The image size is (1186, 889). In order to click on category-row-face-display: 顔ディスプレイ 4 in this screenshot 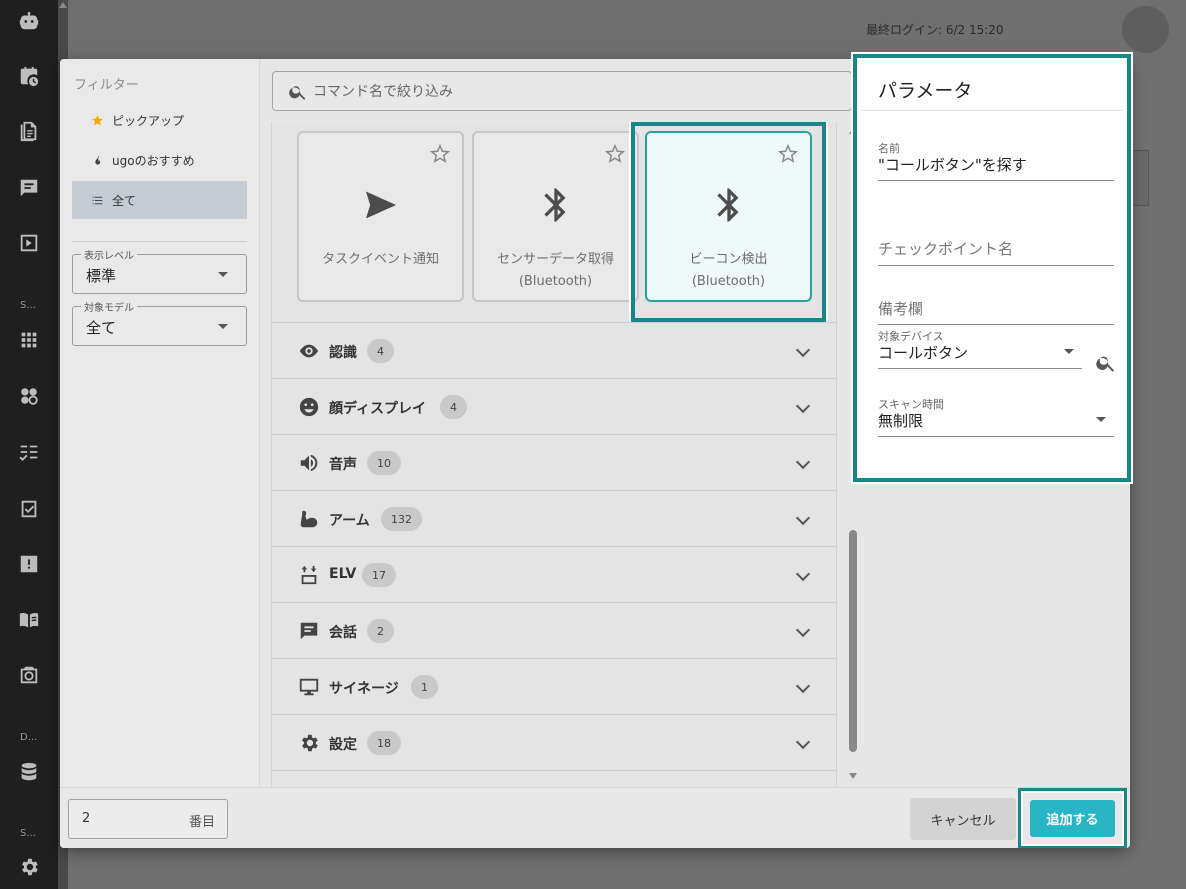, I will do `click(554, 406)`.